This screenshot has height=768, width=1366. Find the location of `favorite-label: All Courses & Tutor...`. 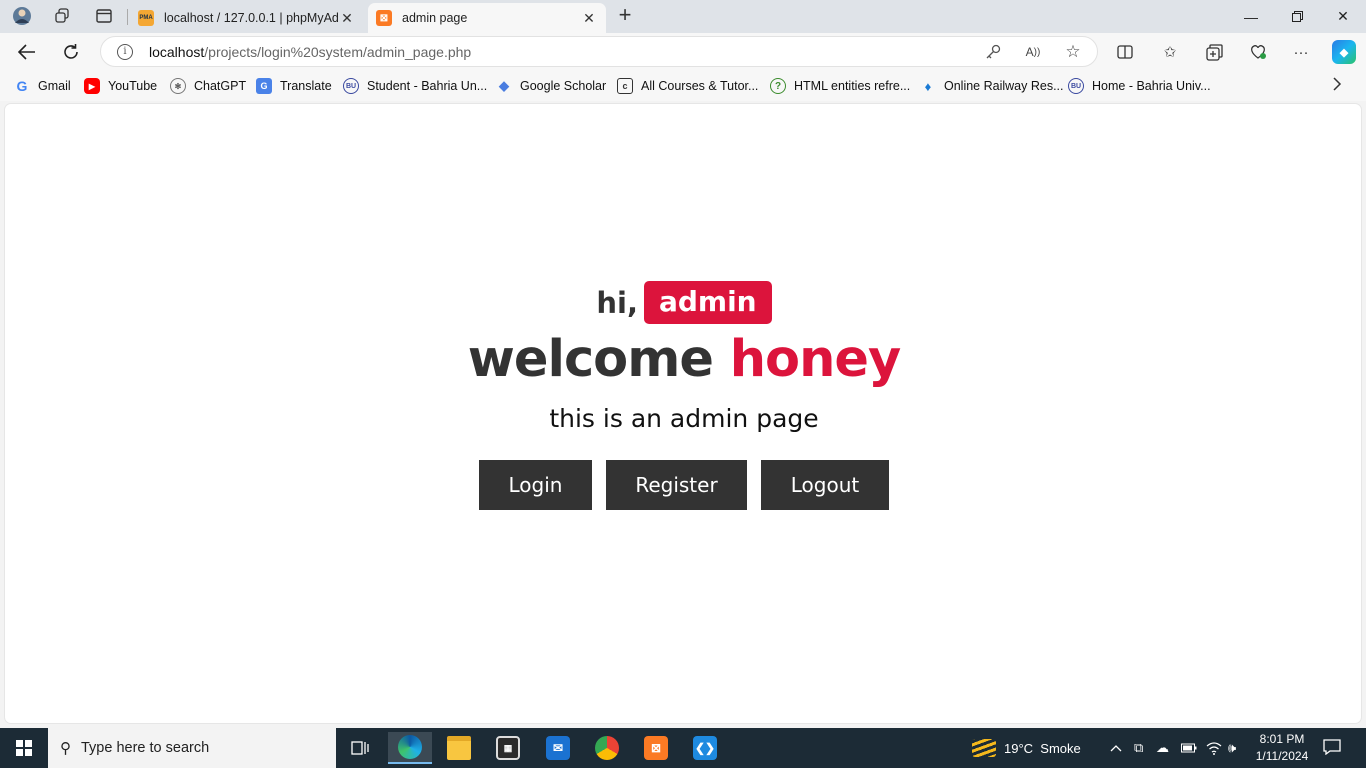

favorite-label: All Courses & Tutor... is located at coordinates (700, 86).